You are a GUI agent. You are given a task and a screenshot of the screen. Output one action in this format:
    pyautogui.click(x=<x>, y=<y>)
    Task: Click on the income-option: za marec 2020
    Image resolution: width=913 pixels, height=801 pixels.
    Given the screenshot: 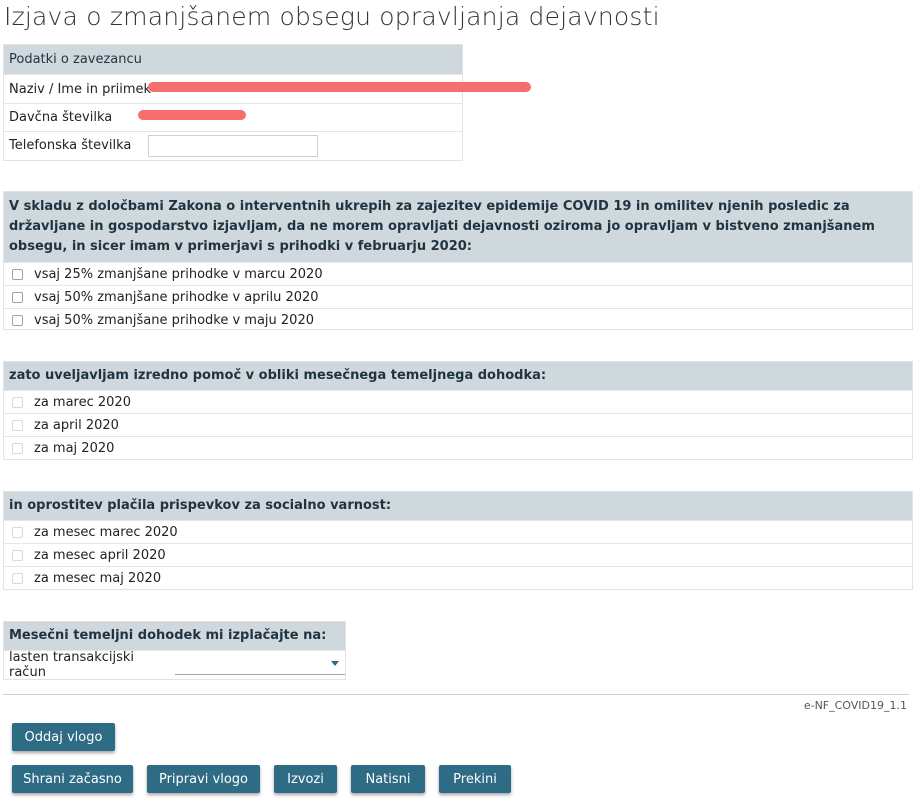 What is the action you would take?
    pyautogui.click(x=458, y=401)
    